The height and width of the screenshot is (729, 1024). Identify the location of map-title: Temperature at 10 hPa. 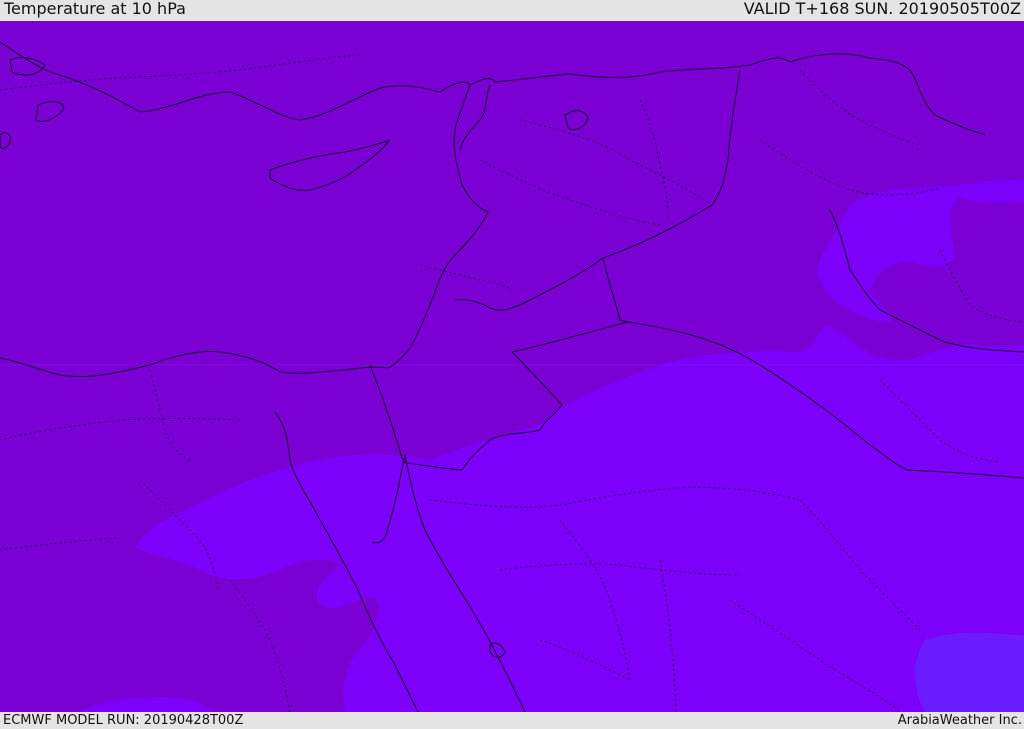
(95, 9).